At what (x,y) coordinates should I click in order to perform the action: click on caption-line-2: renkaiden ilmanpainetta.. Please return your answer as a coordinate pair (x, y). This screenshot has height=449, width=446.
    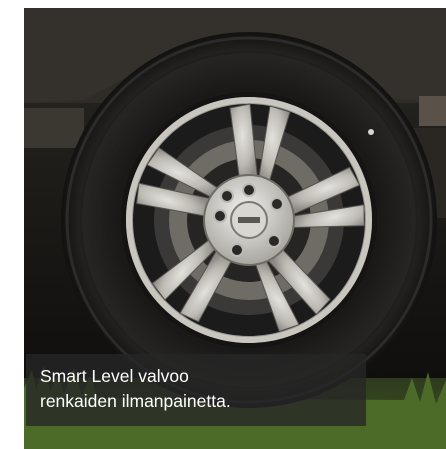
    Looking at the image, I should click on (135, 401).